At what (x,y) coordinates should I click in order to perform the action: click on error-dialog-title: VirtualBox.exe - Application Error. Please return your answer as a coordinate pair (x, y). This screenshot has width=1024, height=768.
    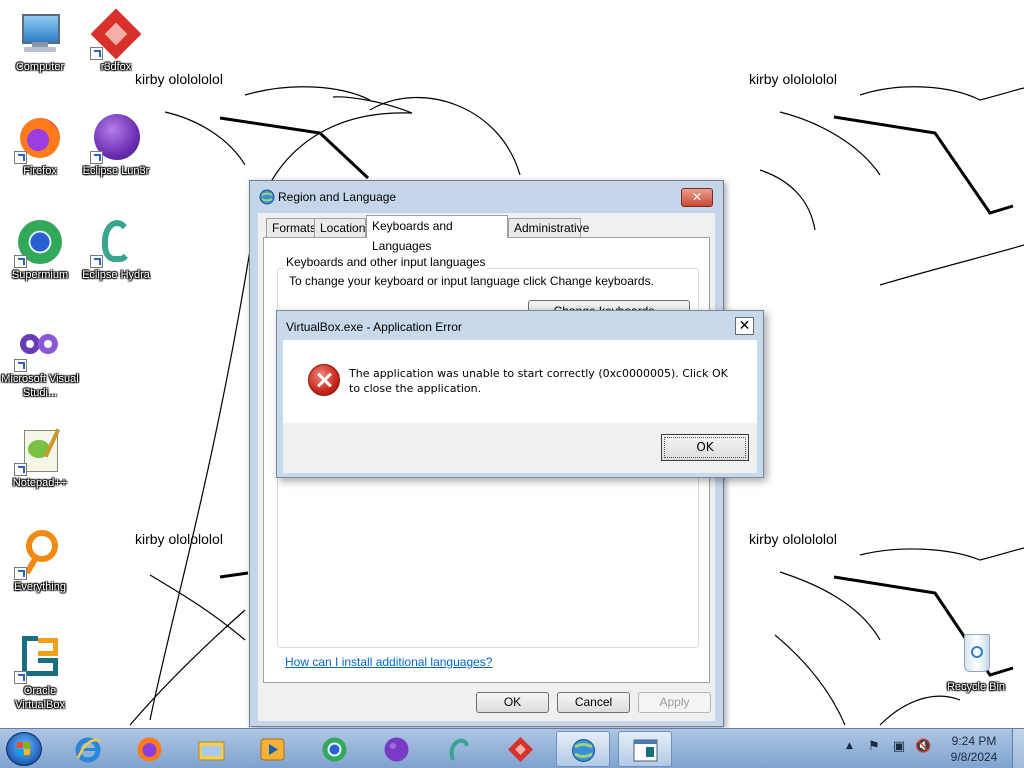
    Looking at the image, I should click on (374, 327).